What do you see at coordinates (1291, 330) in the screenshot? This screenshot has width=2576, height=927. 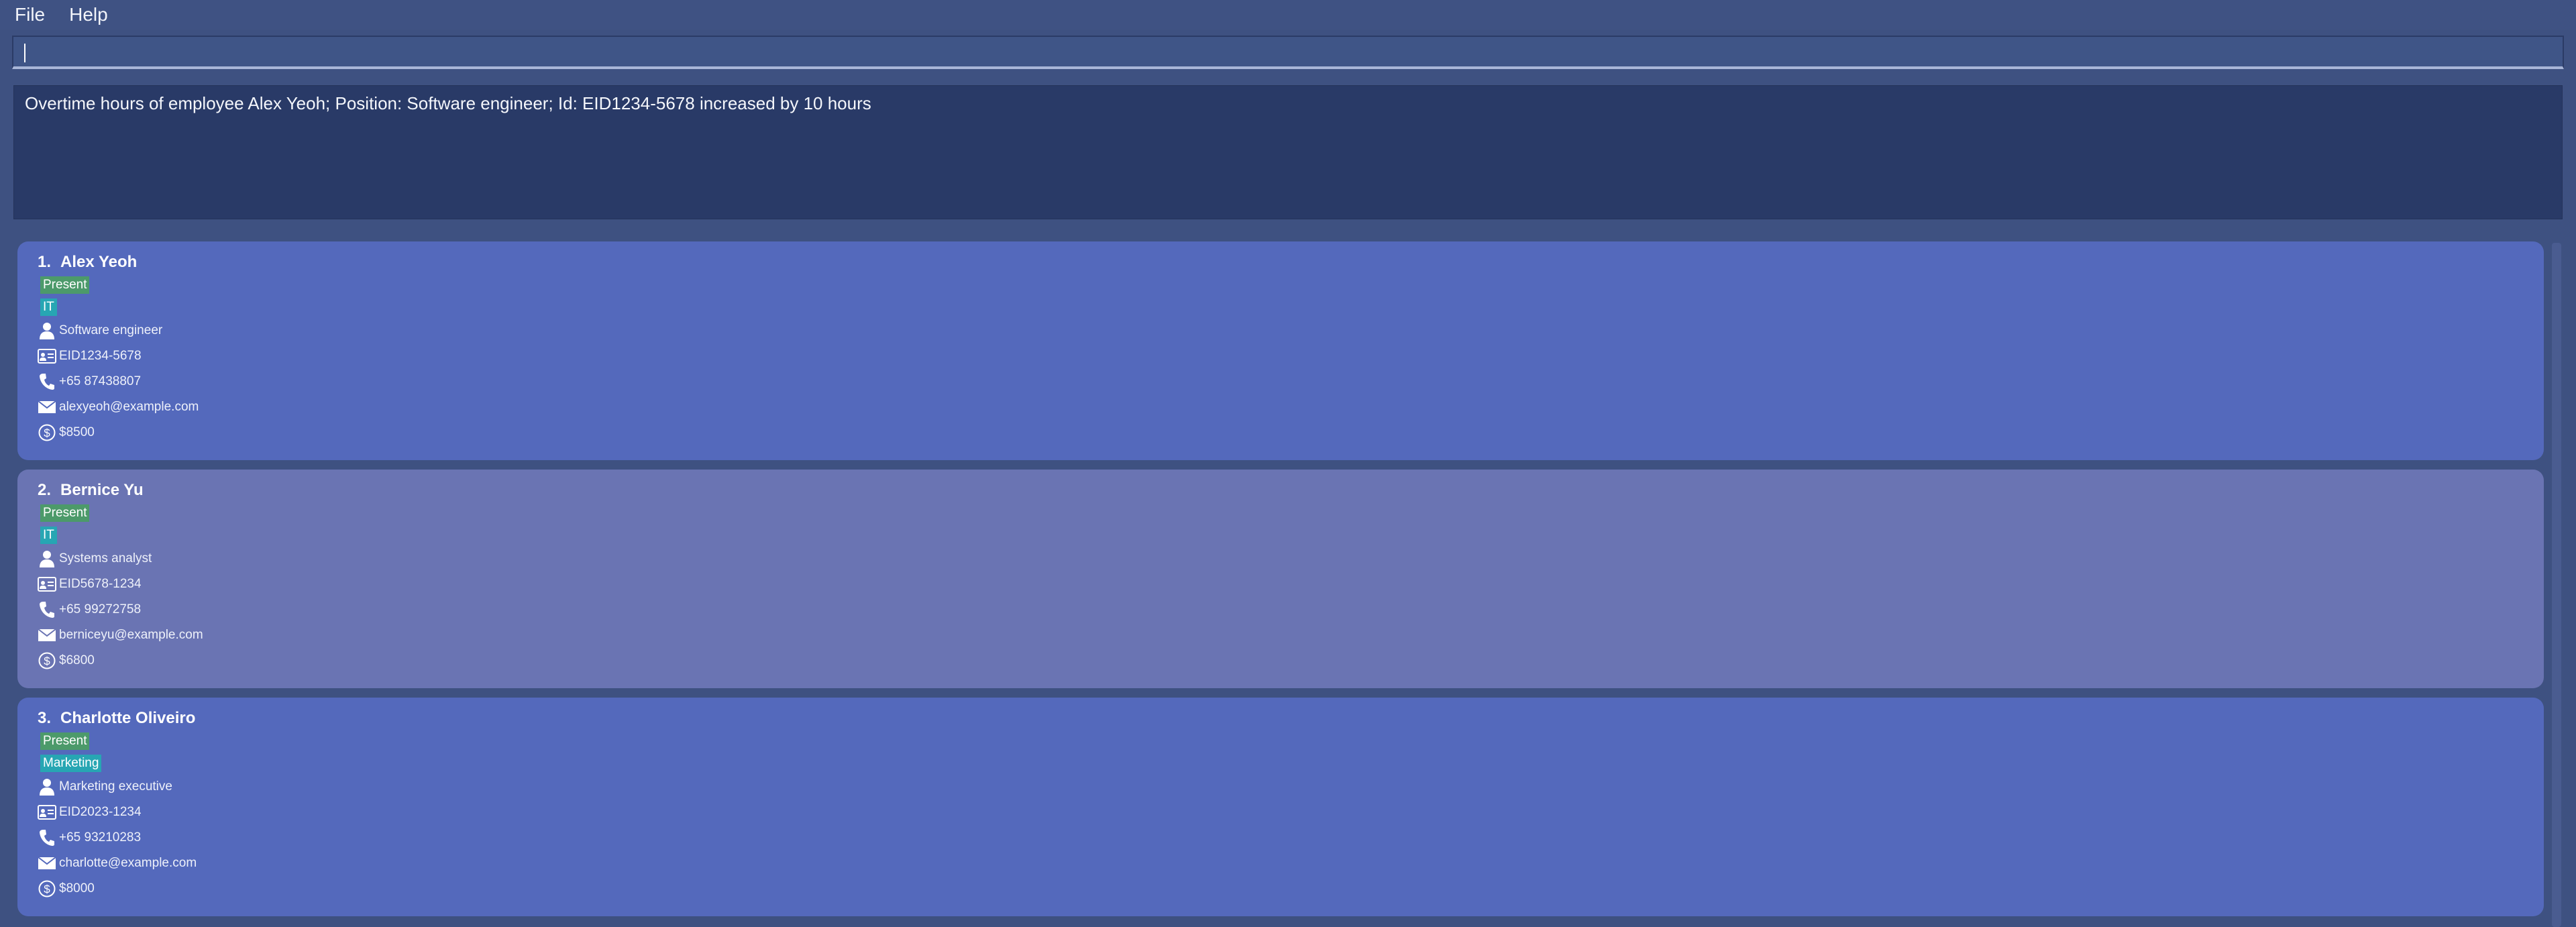 I see `position-field: Software engineer` at bounding box center [1291, 330].